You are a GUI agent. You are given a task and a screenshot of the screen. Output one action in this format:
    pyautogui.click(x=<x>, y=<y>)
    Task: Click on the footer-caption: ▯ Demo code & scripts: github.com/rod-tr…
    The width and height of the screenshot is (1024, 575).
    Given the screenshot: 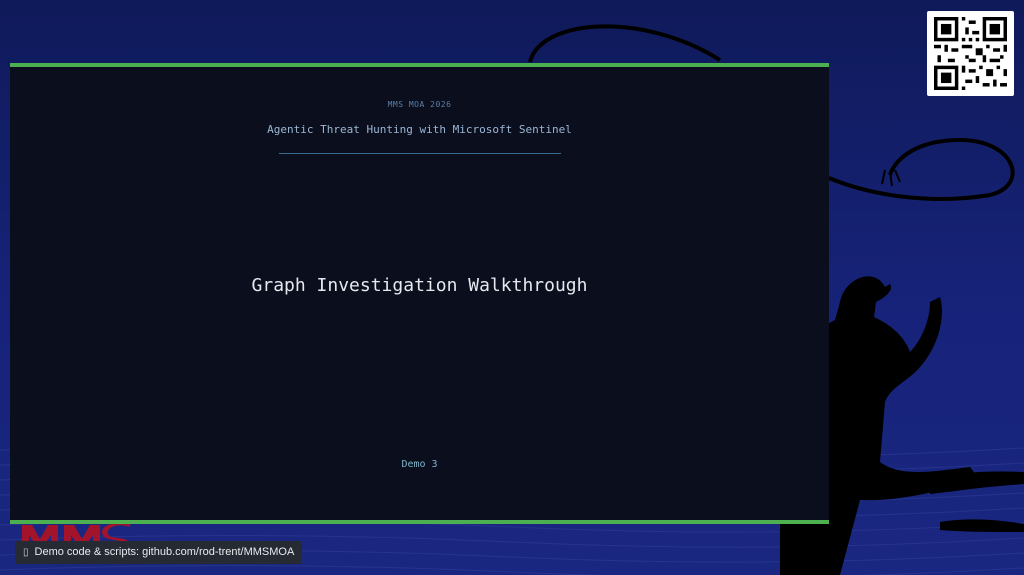 What is the action you would take?
    pyautogui.click(x=159, y=552)
    